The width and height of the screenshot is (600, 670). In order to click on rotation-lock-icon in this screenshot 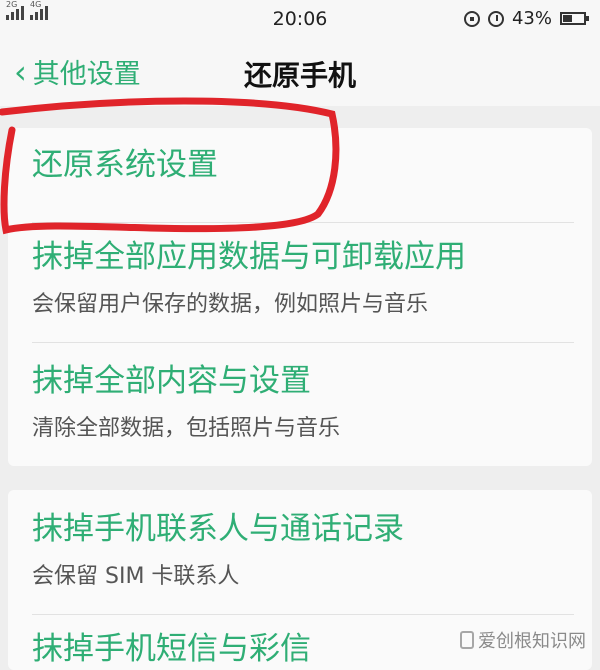, I will do `click(471, 18)`.